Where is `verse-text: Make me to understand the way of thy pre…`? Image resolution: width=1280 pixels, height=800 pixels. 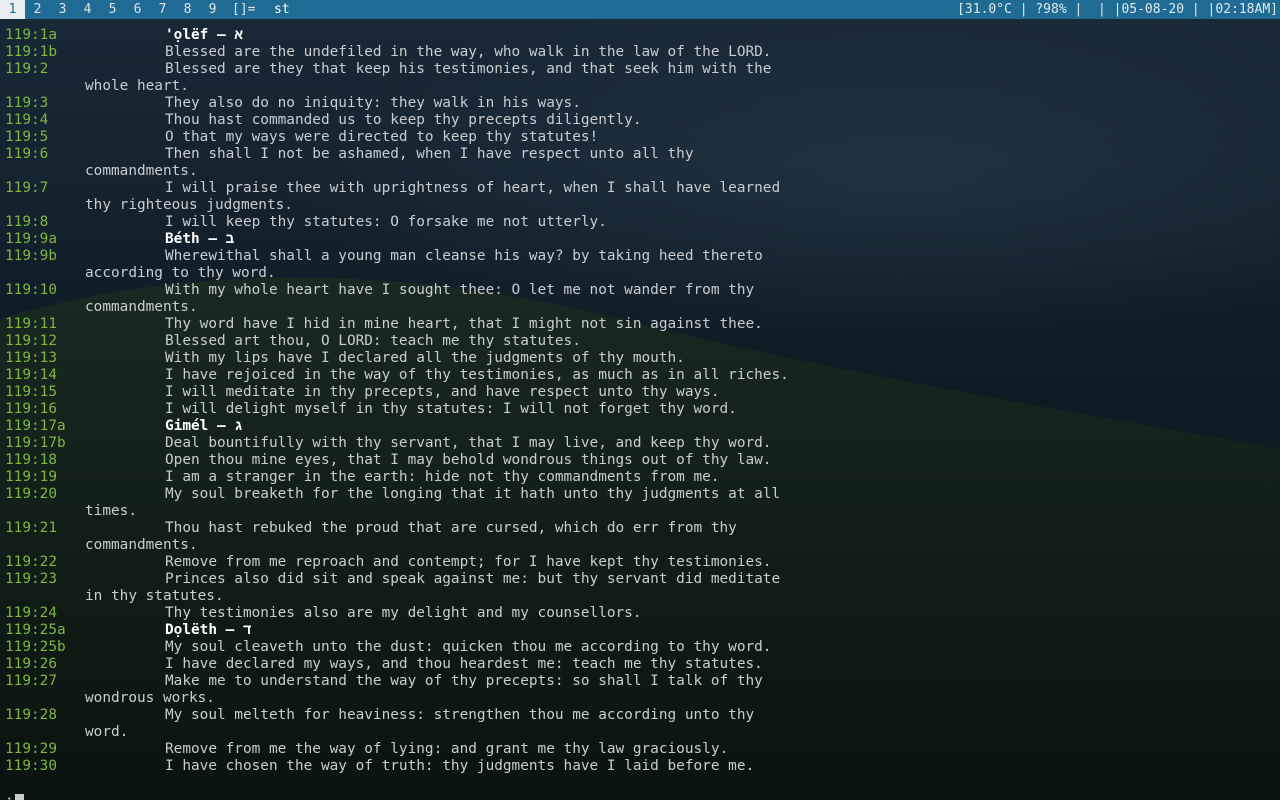
verse-text: Make me to understand the way of thy pre… is located at coordinates (464, 681).